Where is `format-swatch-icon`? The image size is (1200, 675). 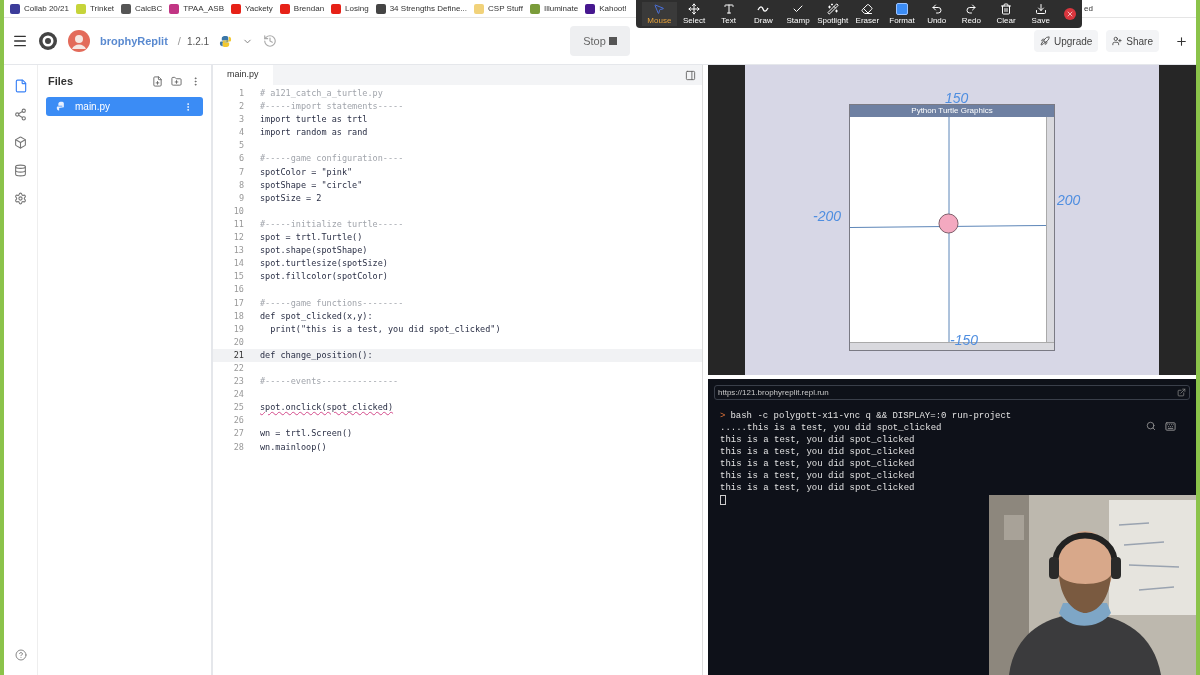 format-swatch-icon is located at coordinates (902, 9).